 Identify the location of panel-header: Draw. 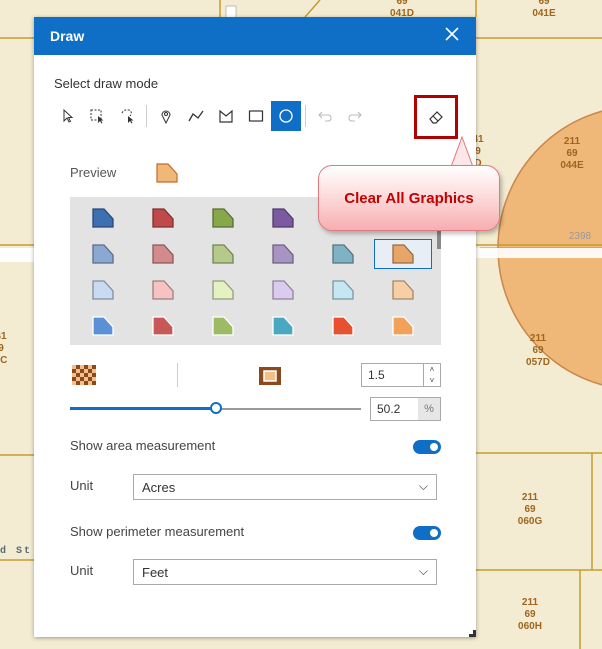
(255, 36).